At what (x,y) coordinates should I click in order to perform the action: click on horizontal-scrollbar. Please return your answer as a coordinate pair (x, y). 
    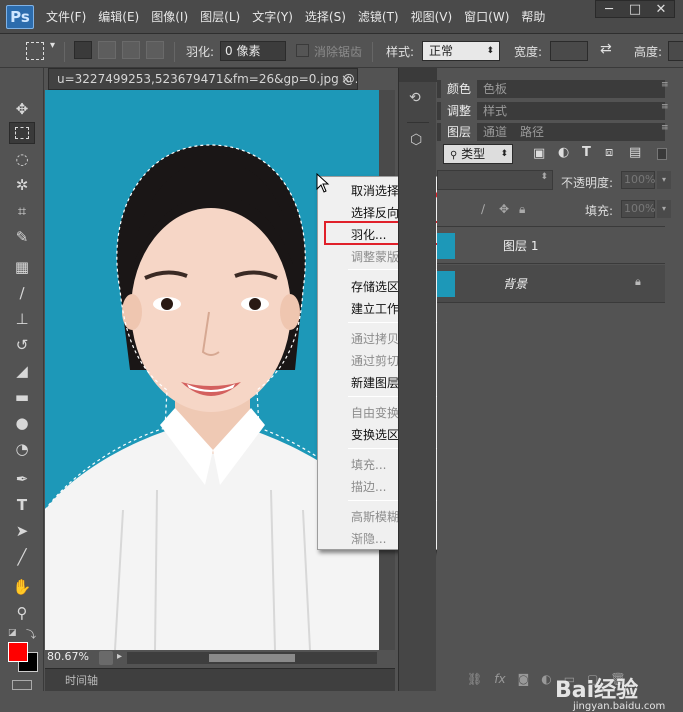
    Looking at the image, I should click on (252, 658).